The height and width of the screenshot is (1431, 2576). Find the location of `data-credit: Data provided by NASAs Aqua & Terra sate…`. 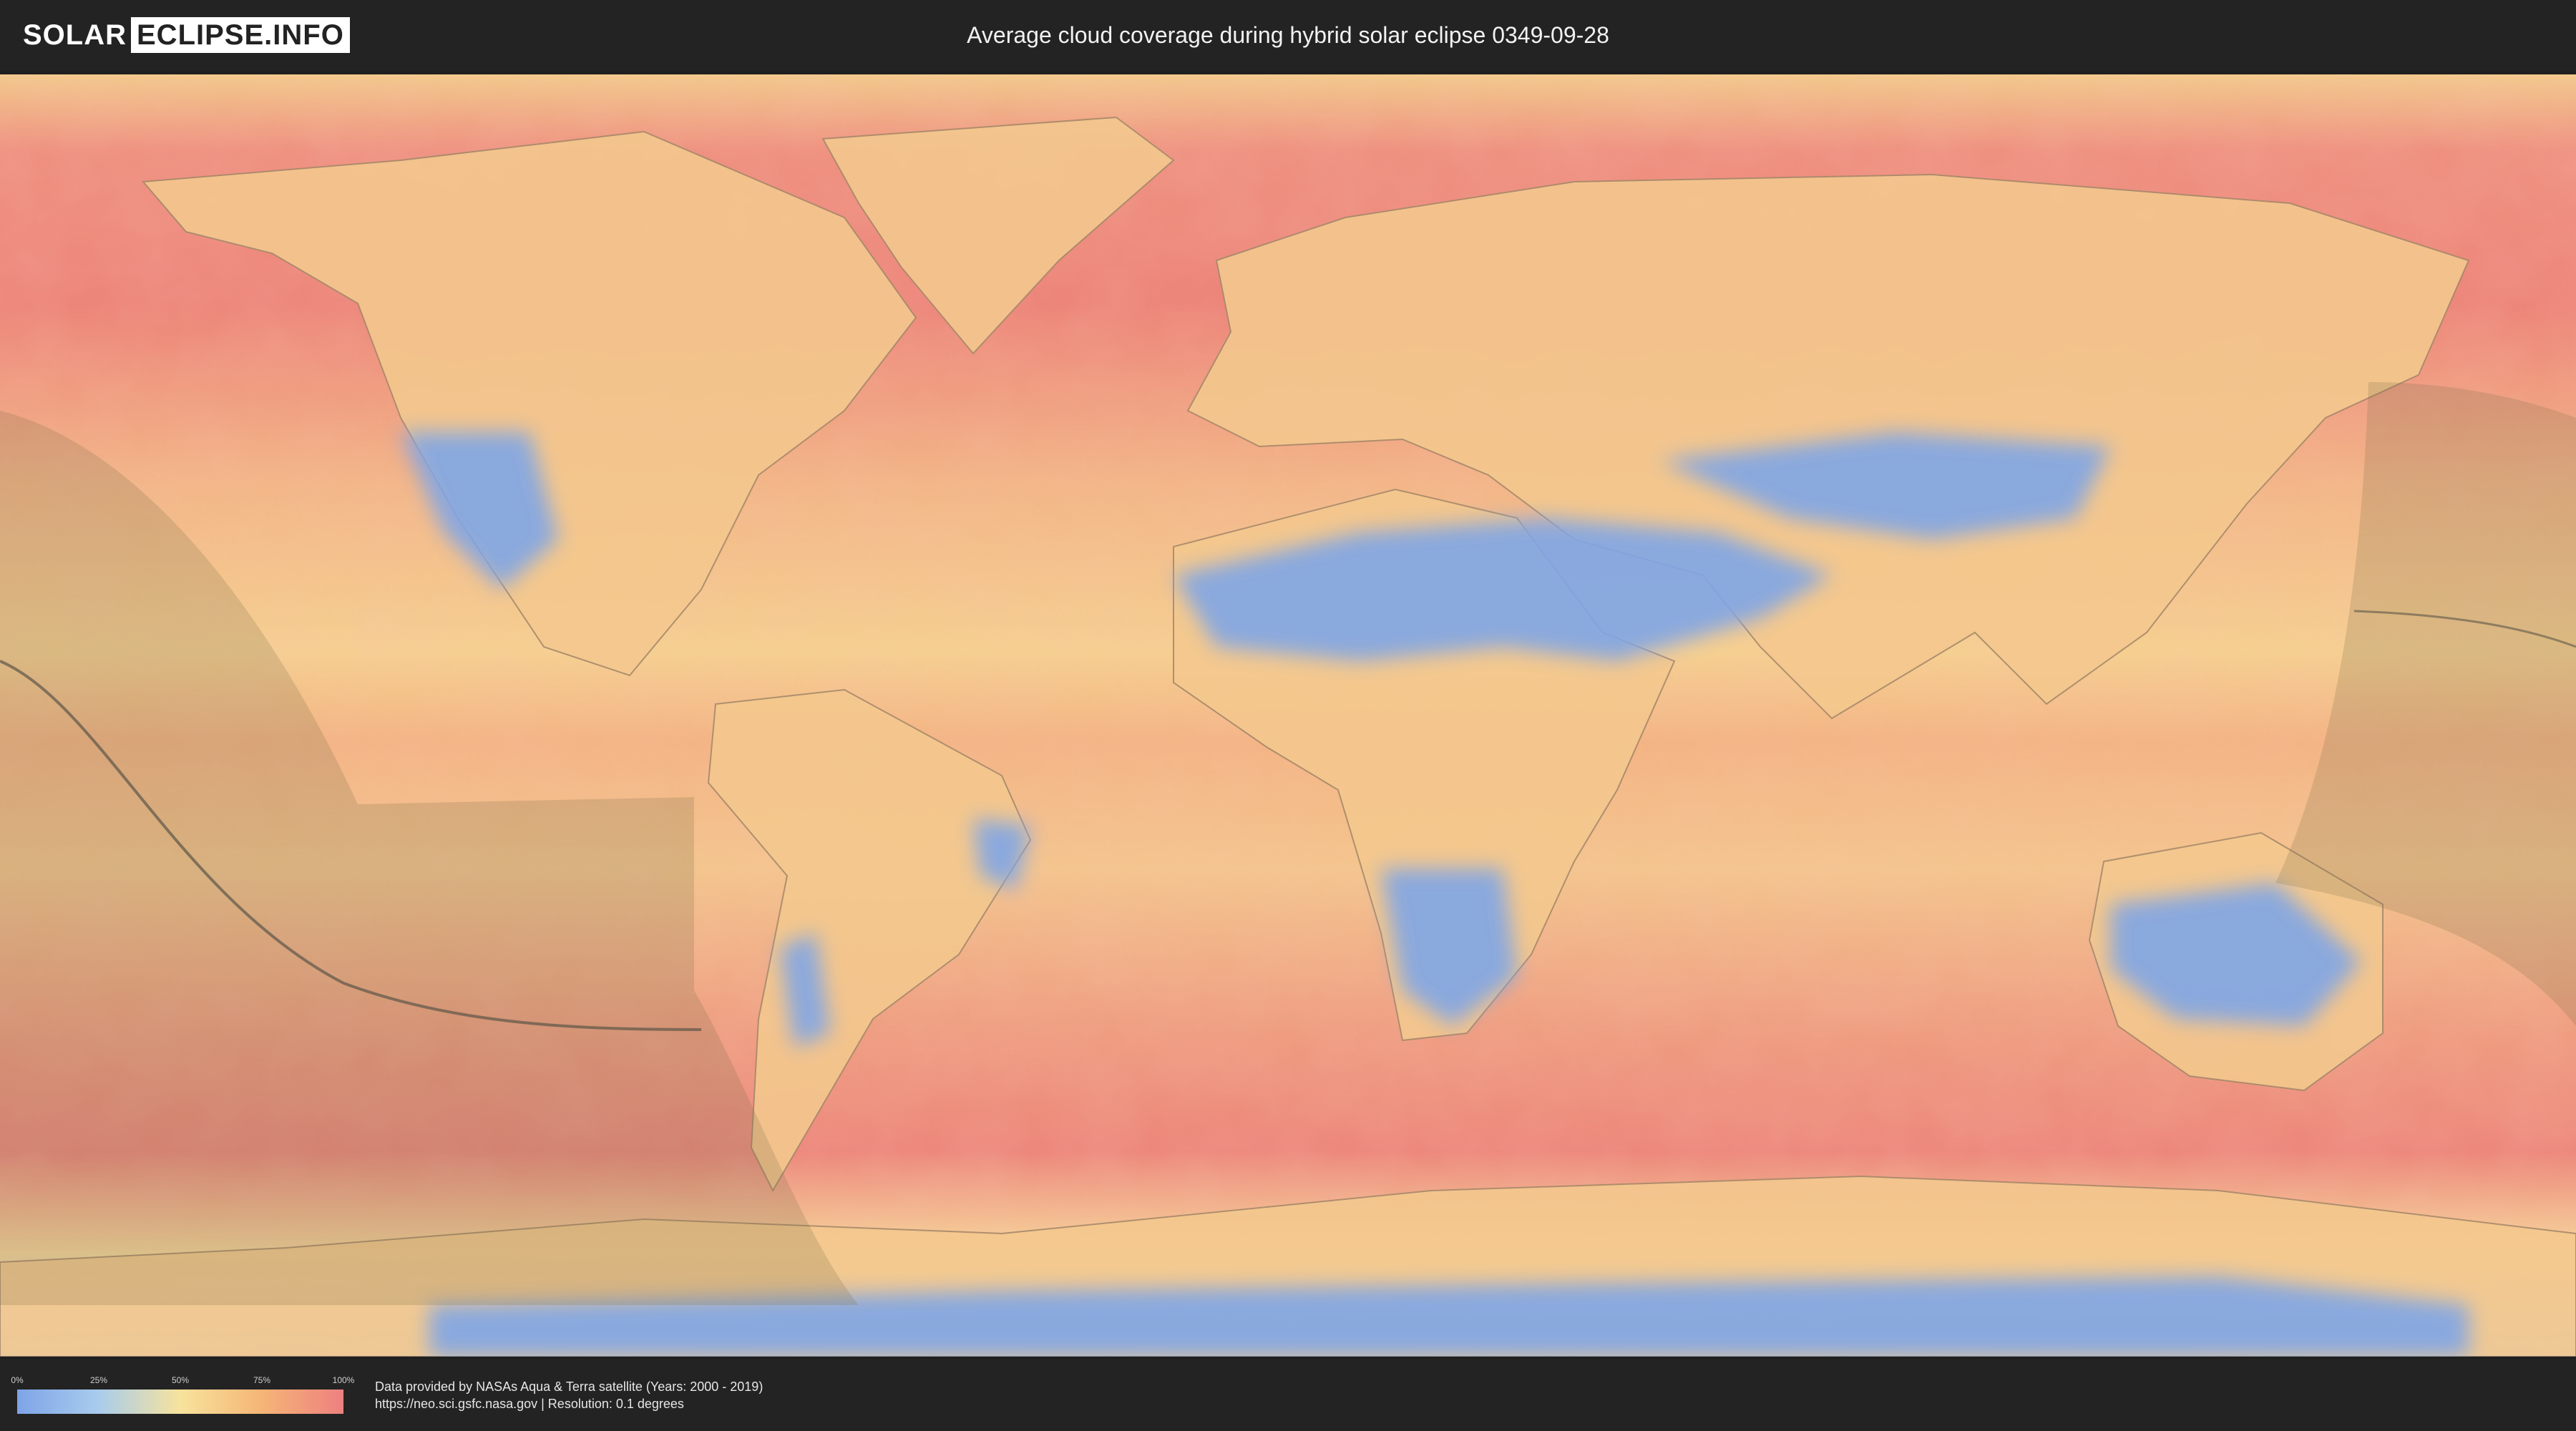

data-credit: Data provided by NASAs Aqua & Terra sate… is located at coordinates (569, 1386).